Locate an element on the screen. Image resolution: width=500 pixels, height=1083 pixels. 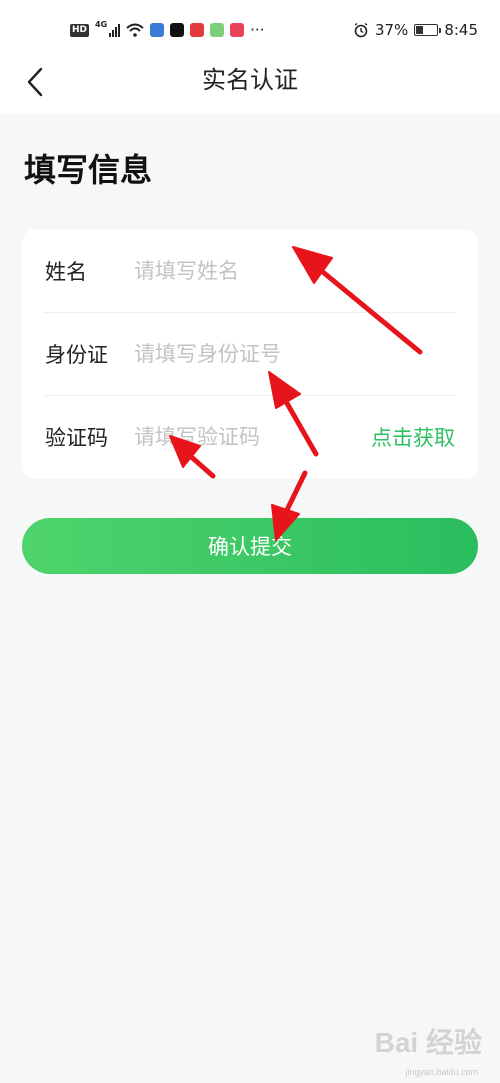
more-notifications-icon: ··· is located at coordinates (257, 30).